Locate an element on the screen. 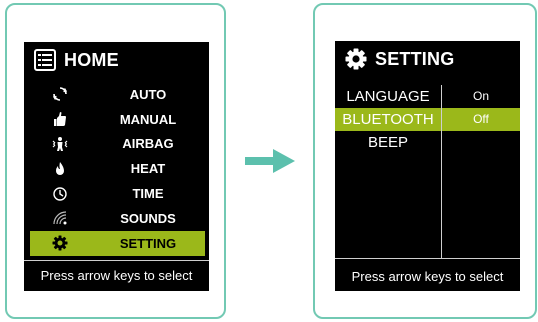  page-title: HOME is located at coordinates (91, 59).